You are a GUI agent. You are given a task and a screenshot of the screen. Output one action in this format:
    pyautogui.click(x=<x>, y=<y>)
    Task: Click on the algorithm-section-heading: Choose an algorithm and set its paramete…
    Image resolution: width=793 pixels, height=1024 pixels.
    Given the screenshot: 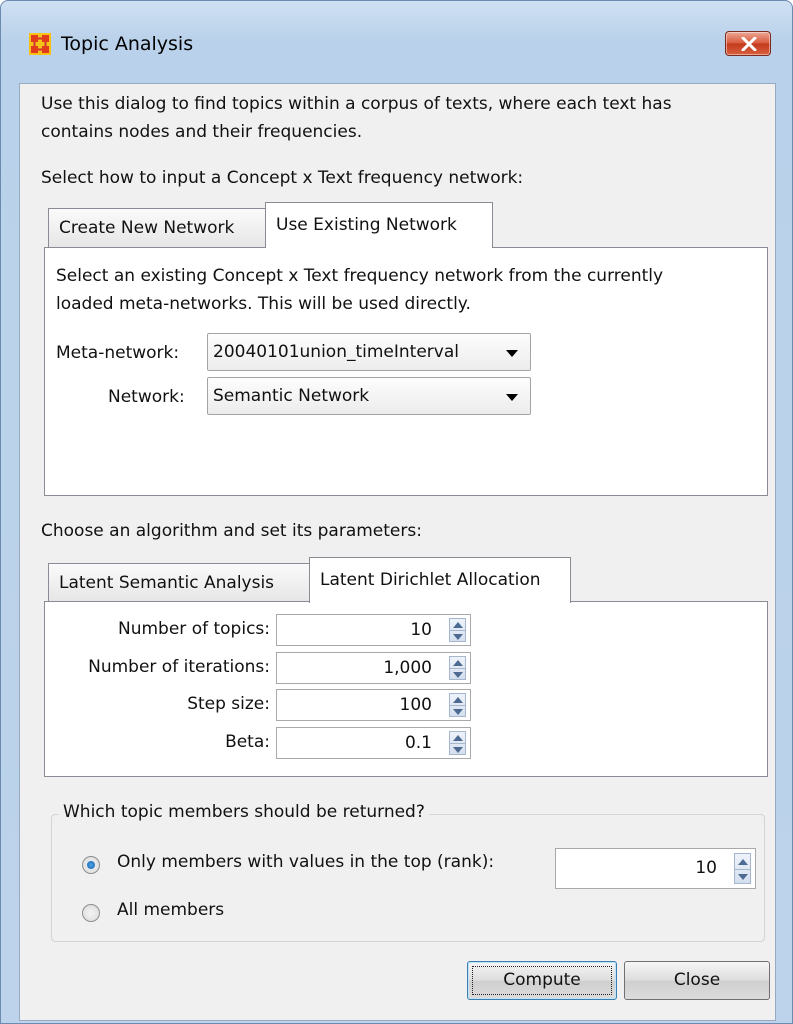 What is the action you would take?
    pyautogui.click(x=231, y=531)
    